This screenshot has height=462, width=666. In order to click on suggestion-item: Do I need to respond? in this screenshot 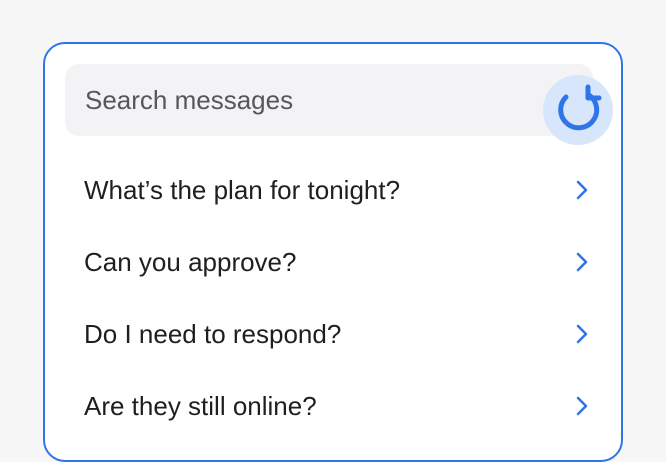, I will do `click(333, 334)`.